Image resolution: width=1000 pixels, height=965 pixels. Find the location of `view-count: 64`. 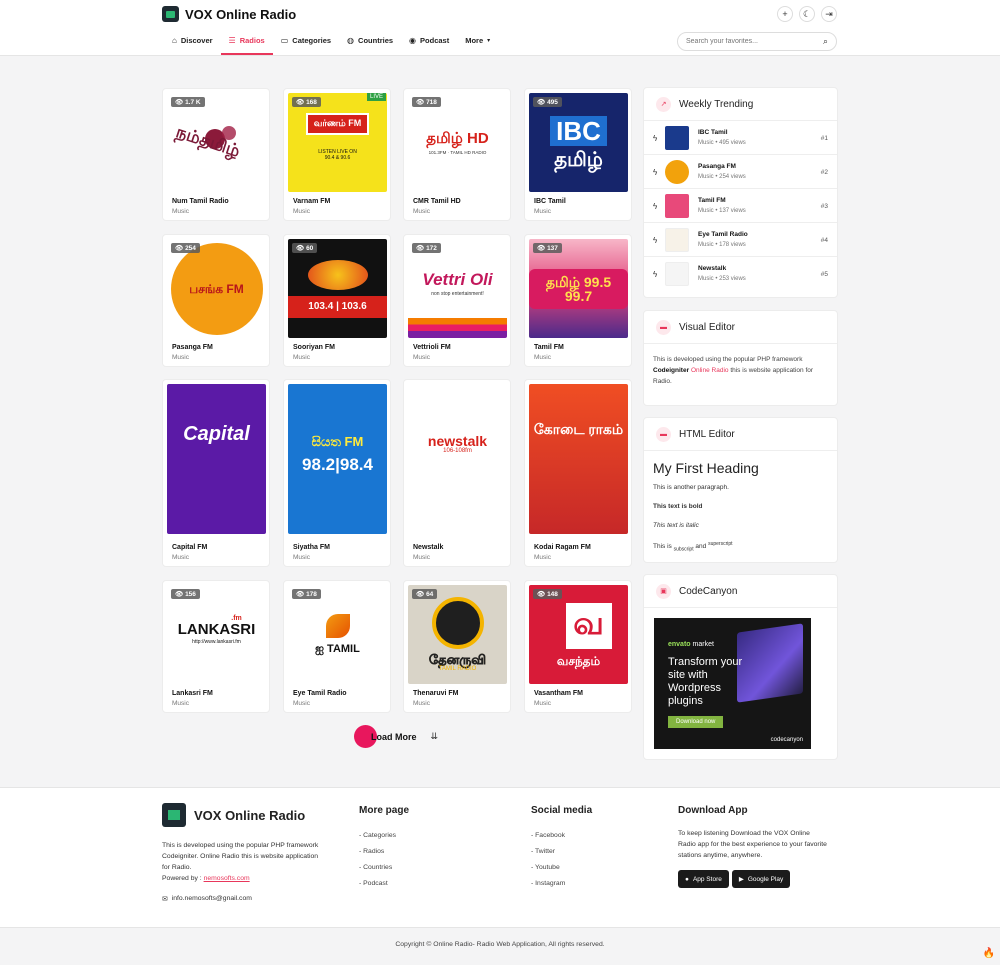

view-count: 64 is located at coordinates (430, 594).